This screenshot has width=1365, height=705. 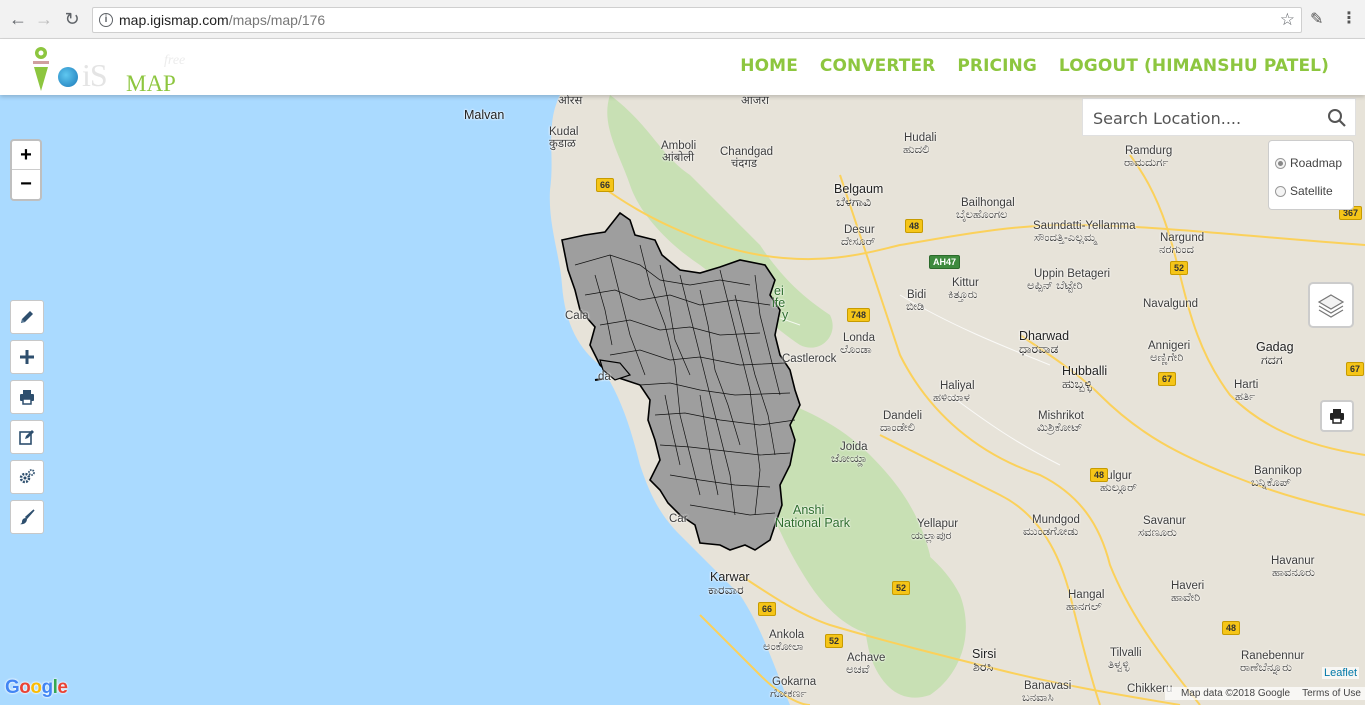 I want to click on place-label: ಅಣ್ಣಿಗೇರಿ, so click(x=1167, y=358).